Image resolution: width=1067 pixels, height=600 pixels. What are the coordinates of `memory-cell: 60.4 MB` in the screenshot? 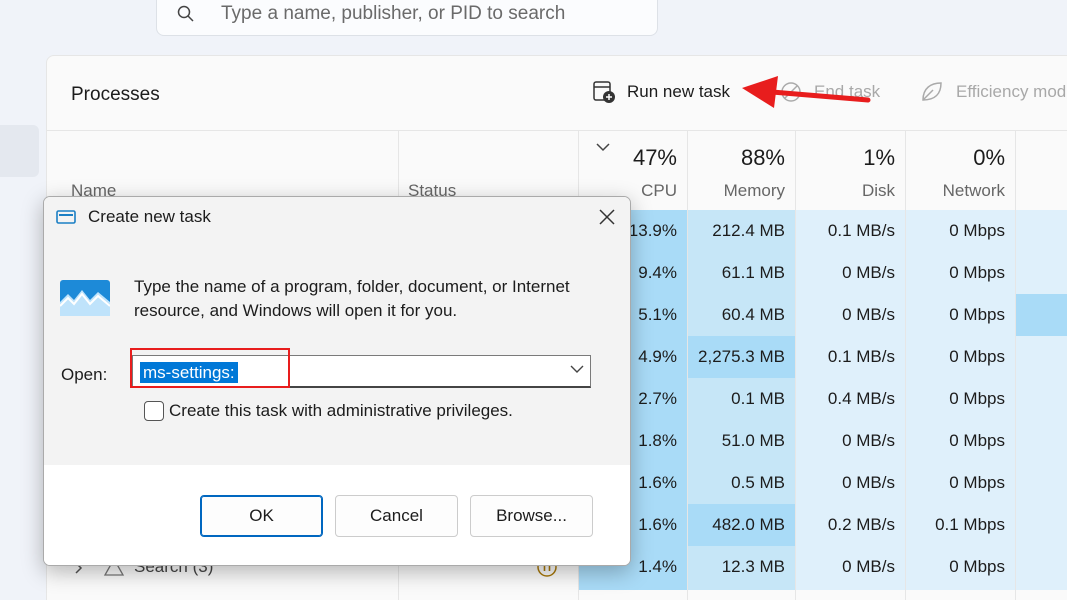 It's located at (753, 314).